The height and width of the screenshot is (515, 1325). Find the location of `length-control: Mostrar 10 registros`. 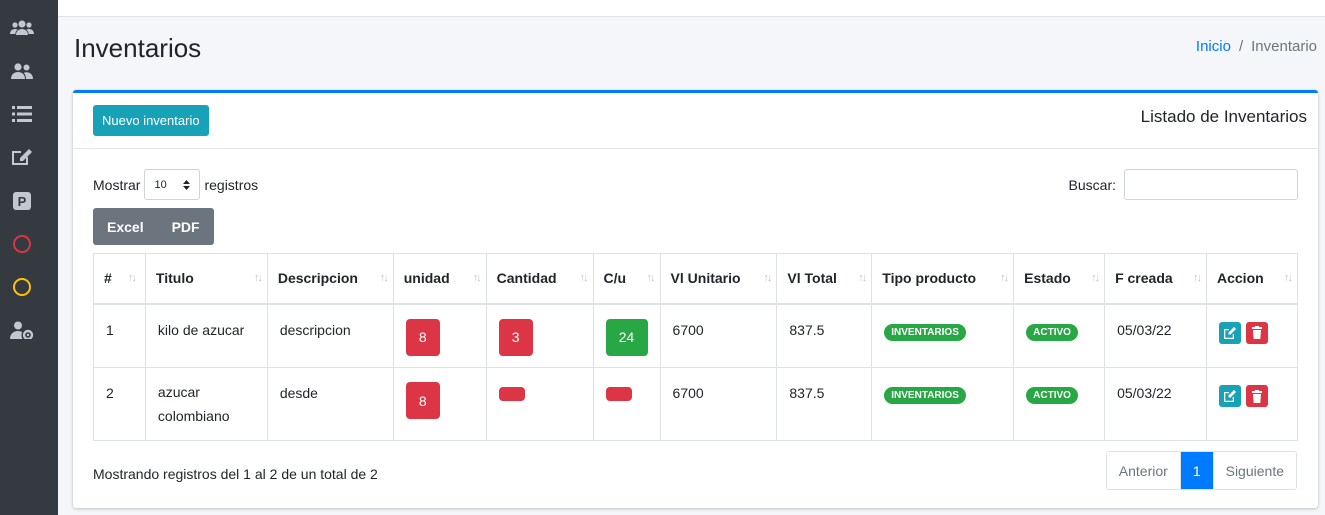

length-control: Mostrar 10 registros is located at coordinates (175, 184).